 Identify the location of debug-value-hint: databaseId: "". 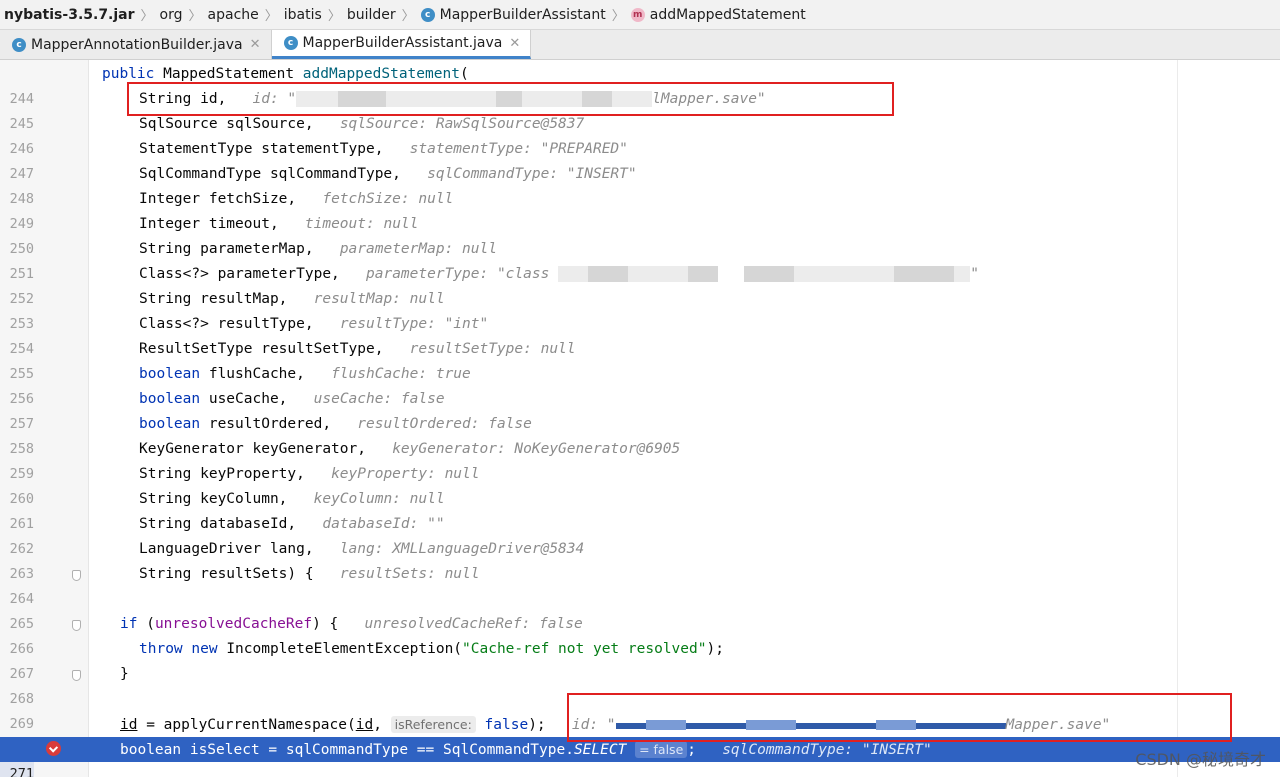
(383, 524).